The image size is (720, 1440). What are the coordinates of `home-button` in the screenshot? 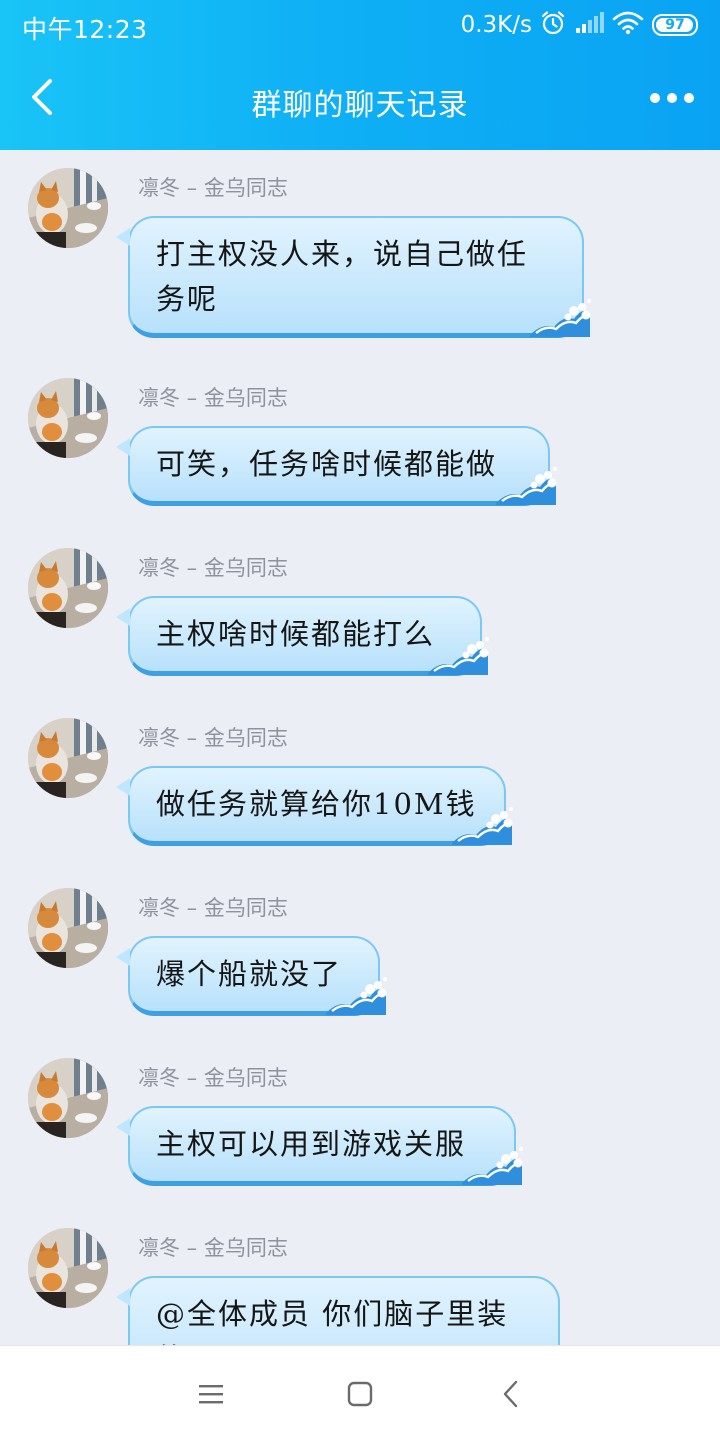 It's located at (360, 1394).